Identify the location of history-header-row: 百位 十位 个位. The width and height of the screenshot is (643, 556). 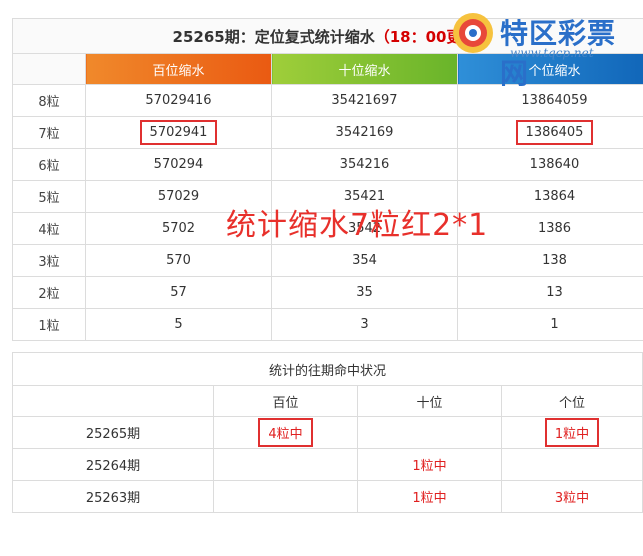
(327, 401).